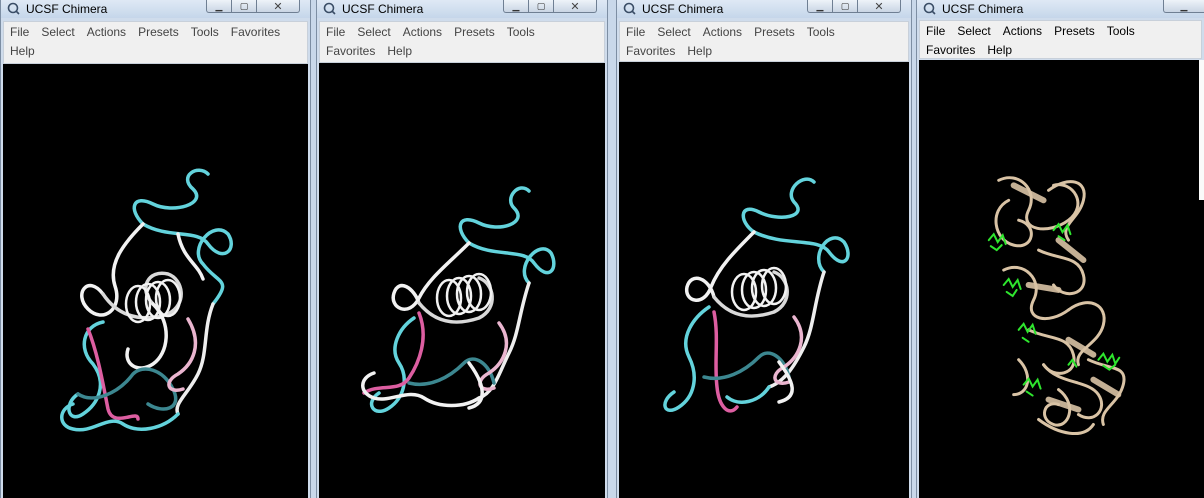 The image size is (1204, 498). Describe the element at coordinates (1056, 305) in the screenshot. I see `protein-multimer-render` at that location.